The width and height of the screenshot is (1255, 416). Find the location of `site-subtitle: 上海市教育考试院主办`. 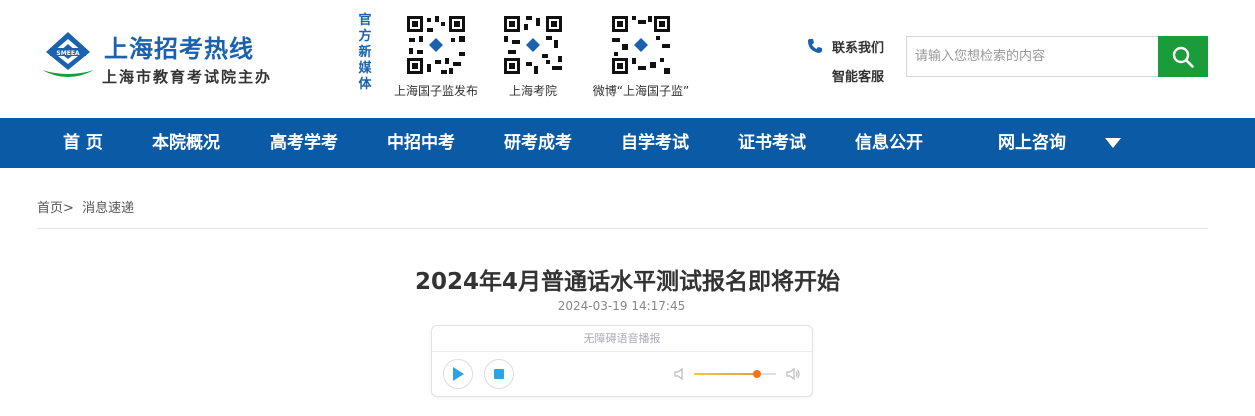

site-subtitle: 上海市教育考试院主办 is located at coordinates (187, 77).